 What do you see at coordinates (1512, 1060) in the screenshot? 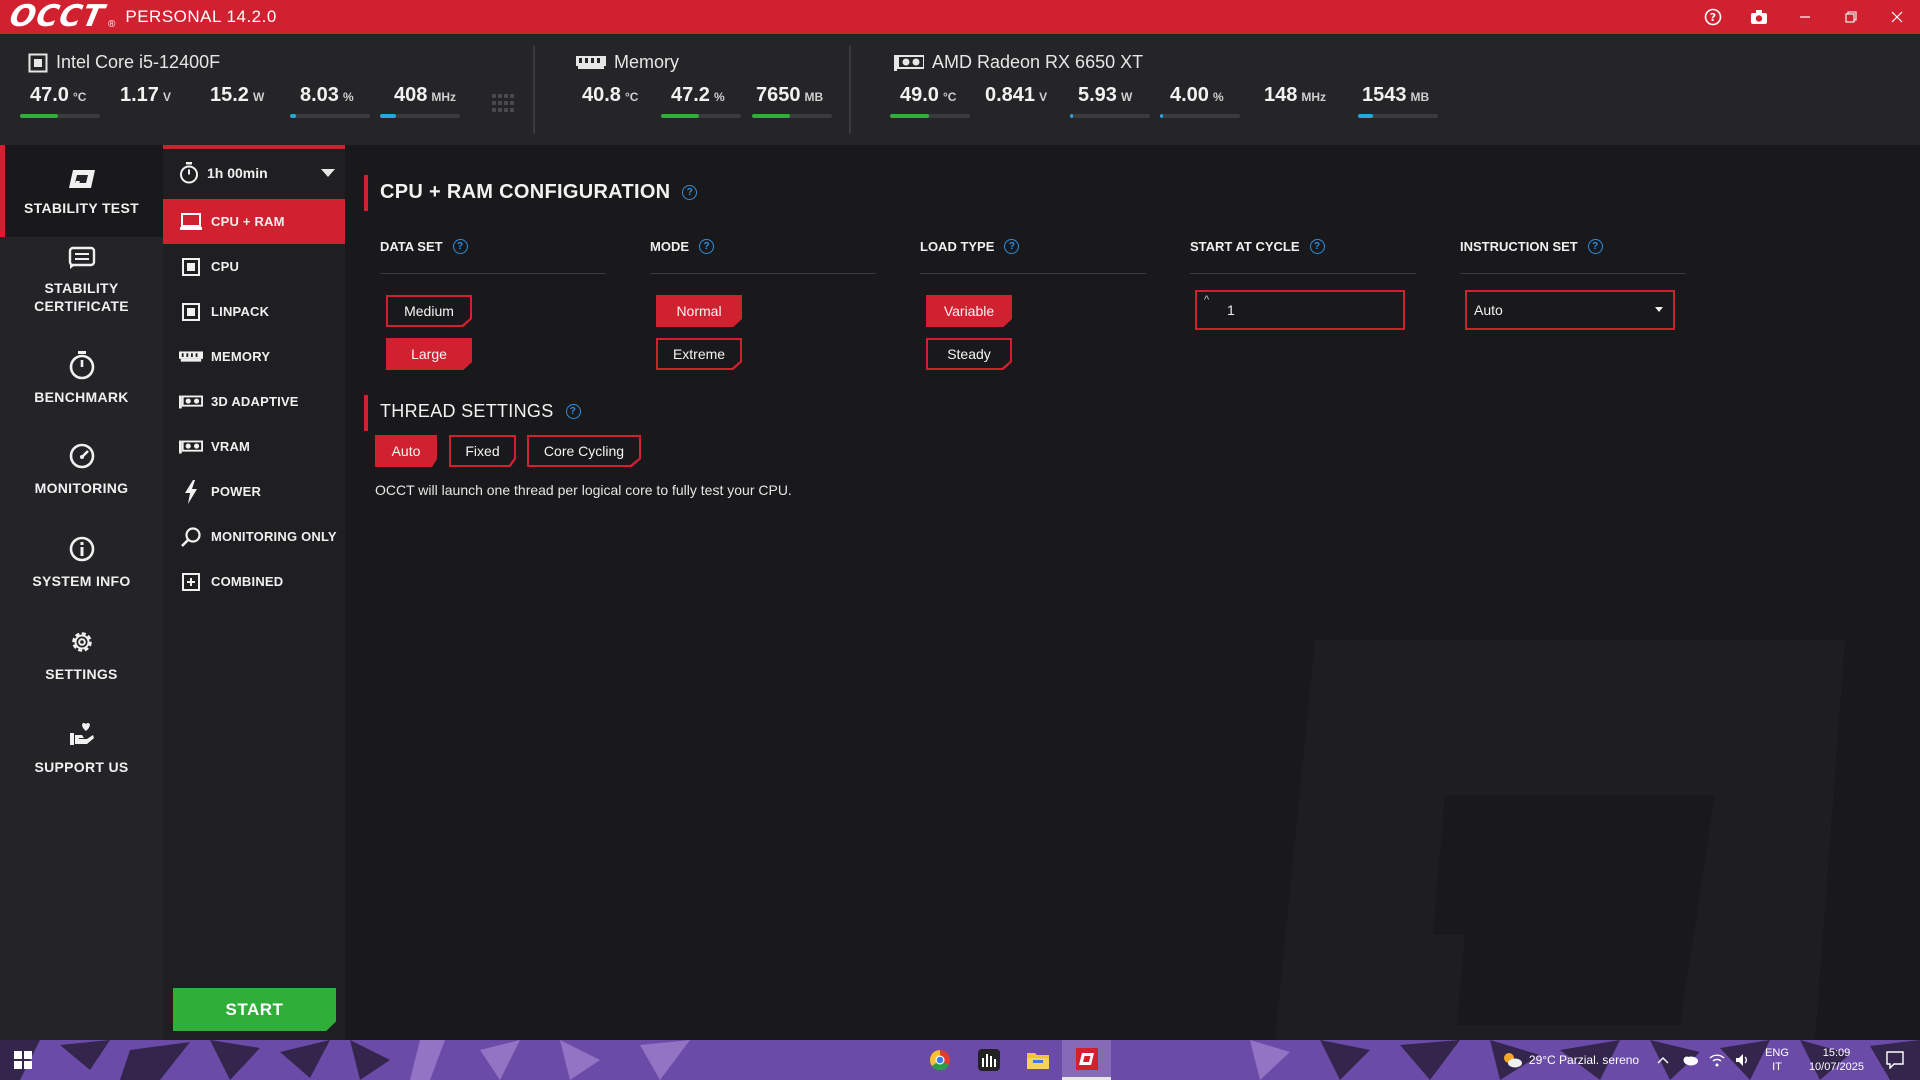
I see `weather-icon` at bounding box center [1512, 1060].